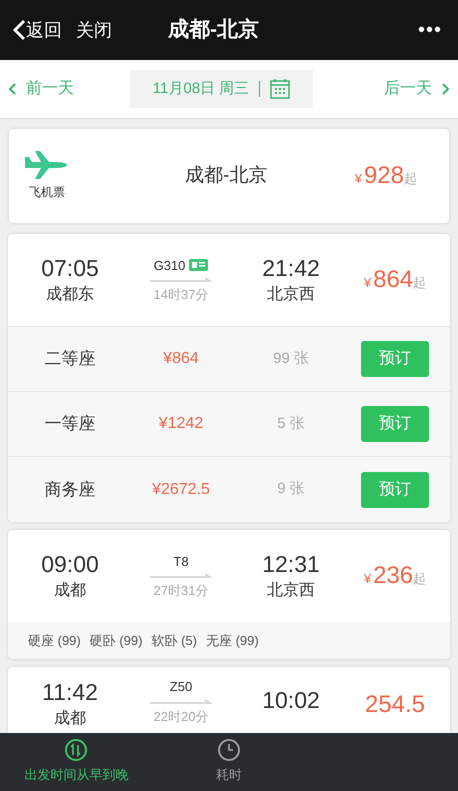 The width and height of the screenshot is (458, 791). Describe the element at coordinates (70, 489) in the screenshot. I see `seat-class: 商务座` at that location.